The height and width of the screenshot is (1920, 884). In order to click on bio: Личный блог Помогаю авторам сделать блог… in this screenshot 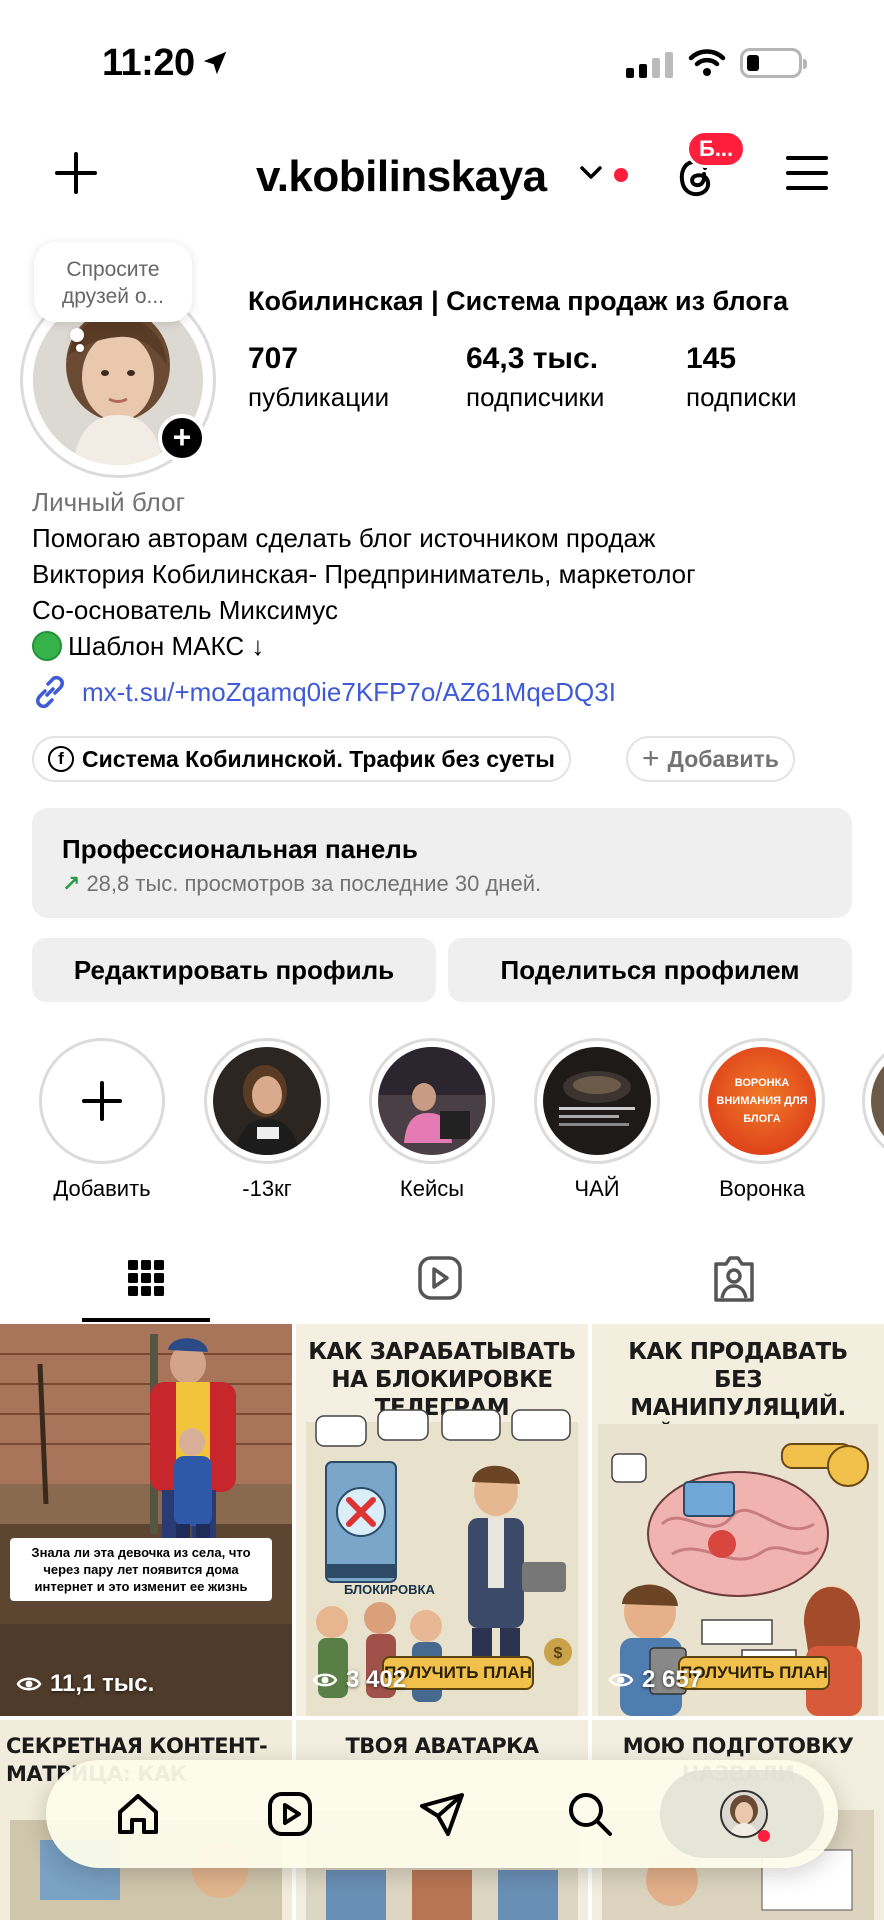, I will do `click(447, 574)`.